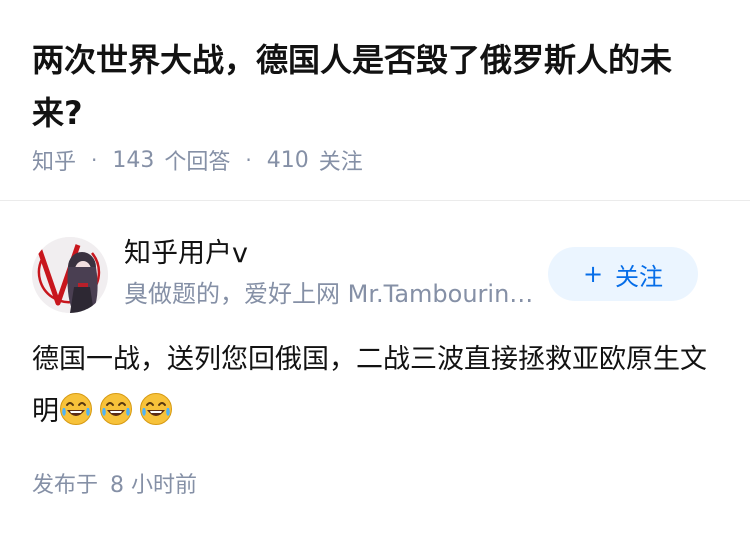 This screenshot has width=750, height=538. I want to click on answers-count: 143, so click(133, 160).